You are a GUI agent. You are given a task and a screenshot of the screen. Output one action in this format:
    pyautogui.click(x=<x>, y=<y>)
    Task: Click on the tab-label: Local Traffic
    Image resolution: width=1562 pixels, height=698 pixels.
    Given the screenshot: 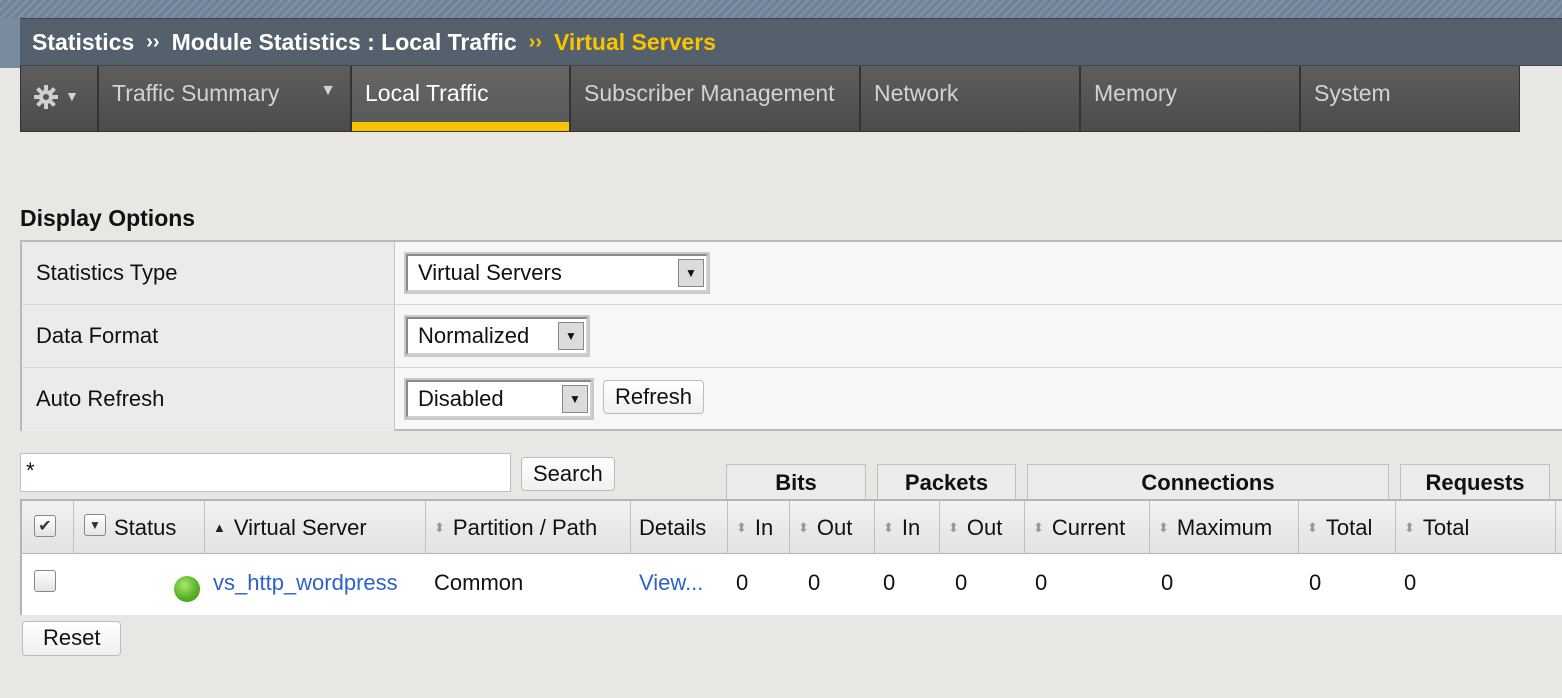 What is the action you would take?
    pyautogui.click(x=427, y=93)
    